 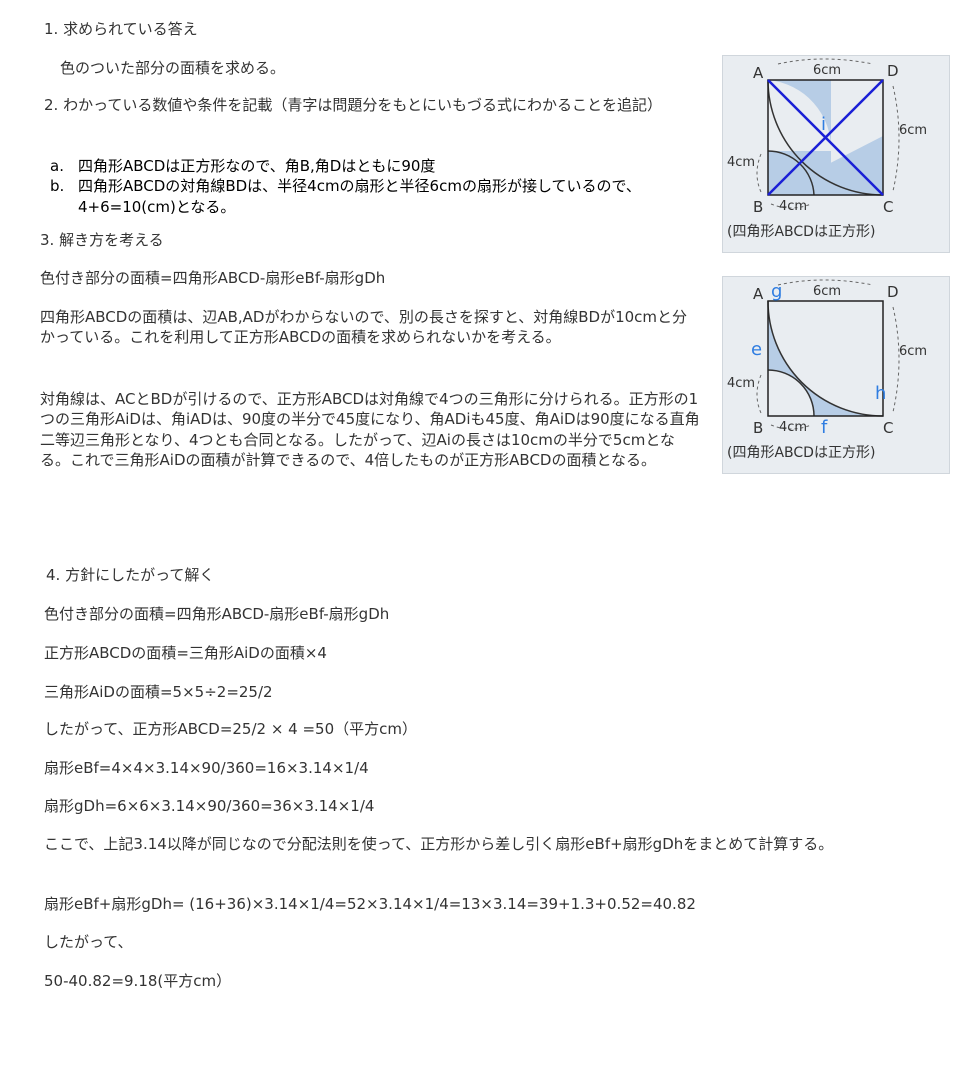 What do you see at coordinates (138, 981) in the screenshot?
I see `final-answer: 50-40.82=9.18(平方cm）` at bounding box center [138, 981].